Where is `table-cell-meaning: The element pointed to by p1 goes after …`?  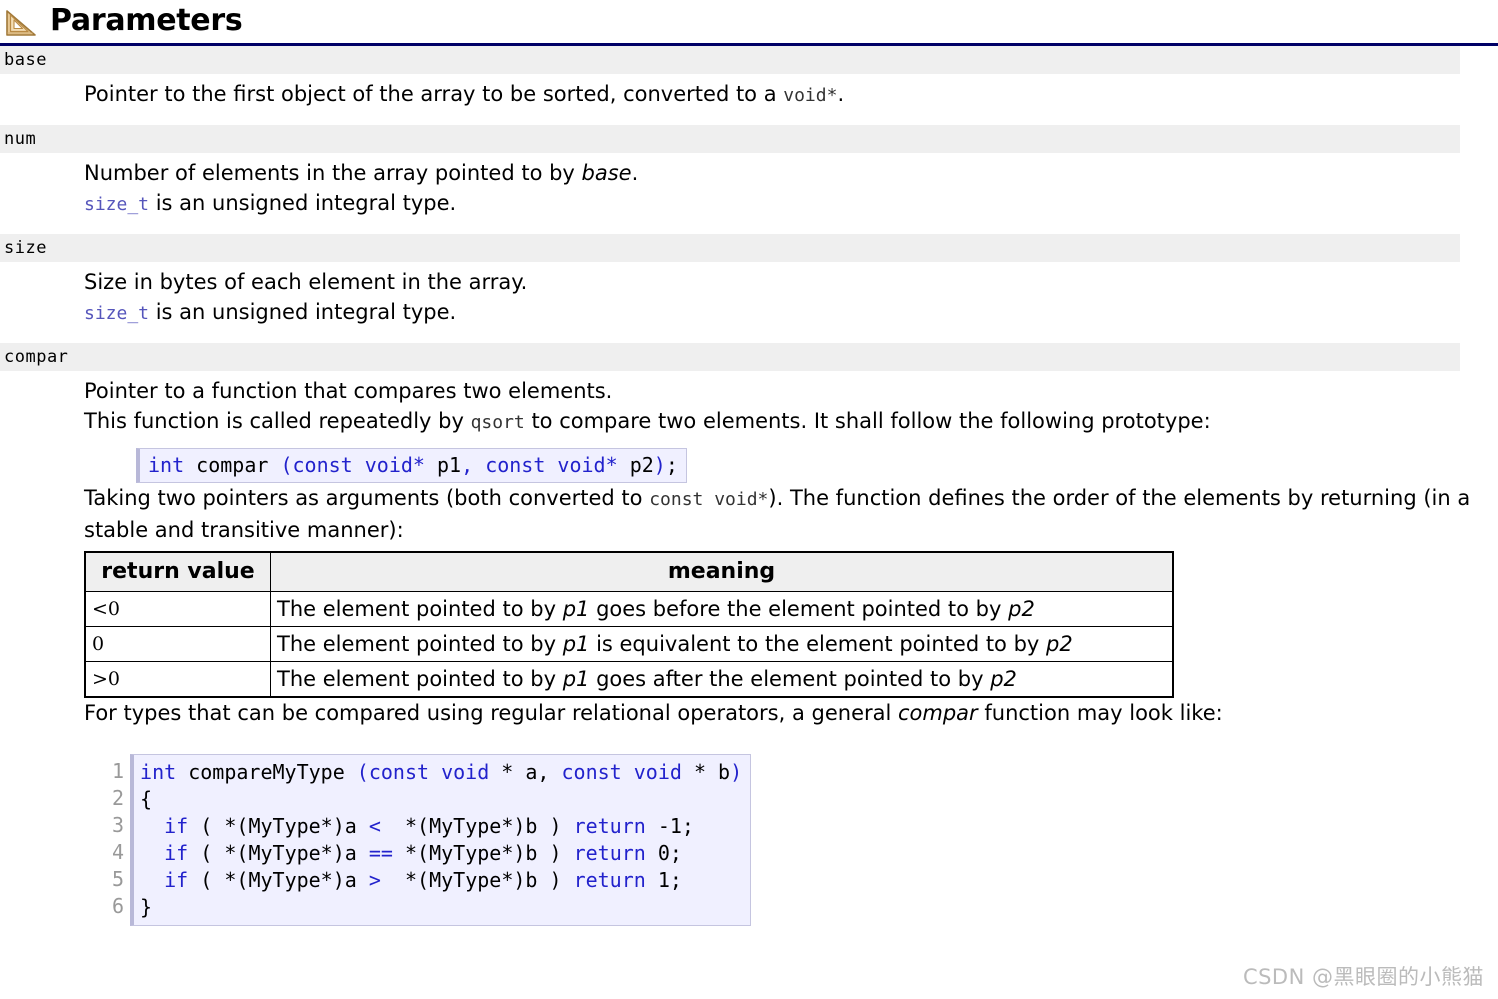
table-cell-meaning: The element pointed to by p1 goes after … is located at coordinates (722, 679).